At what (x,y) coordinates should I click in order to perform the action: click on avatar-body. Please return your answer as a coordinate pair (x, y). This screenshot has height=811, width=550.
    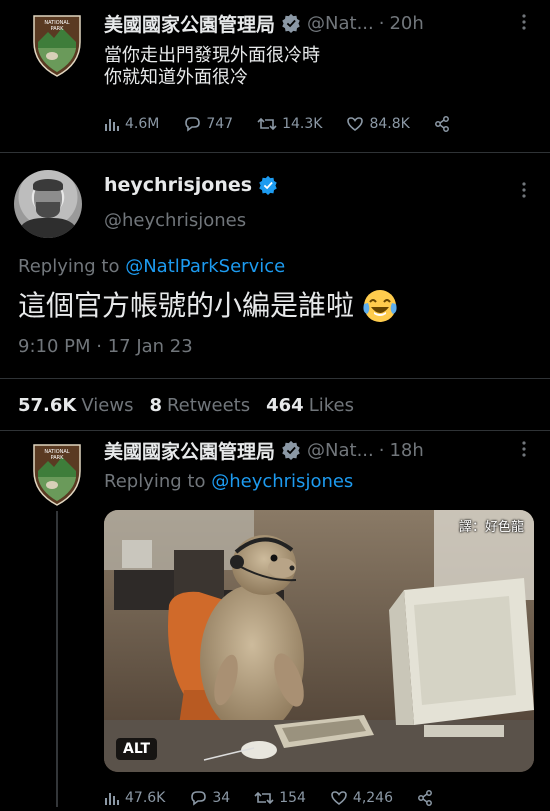
    Looking at the image, I should click on (48, 228).